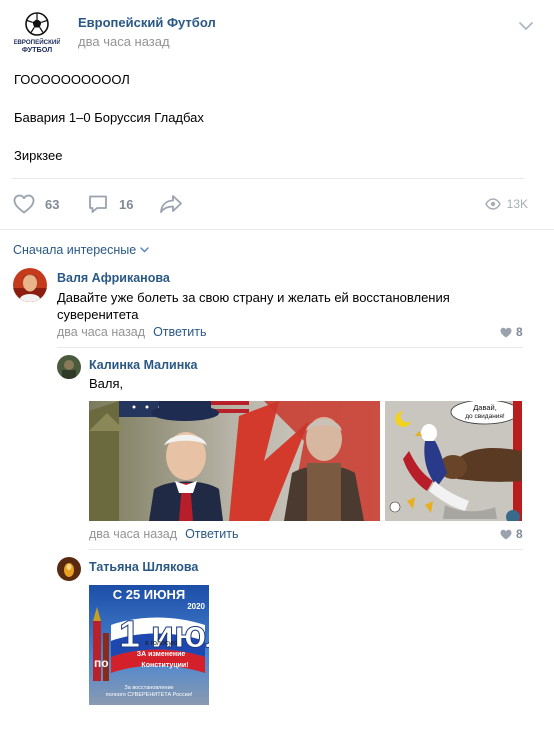 The image size is (554, 730). What do you see at coordinates (149, 695) in the screenshot?
I see `poster-text: полного СУВЕРЕНИТЕТА России!` at bounding box center [149, 695].